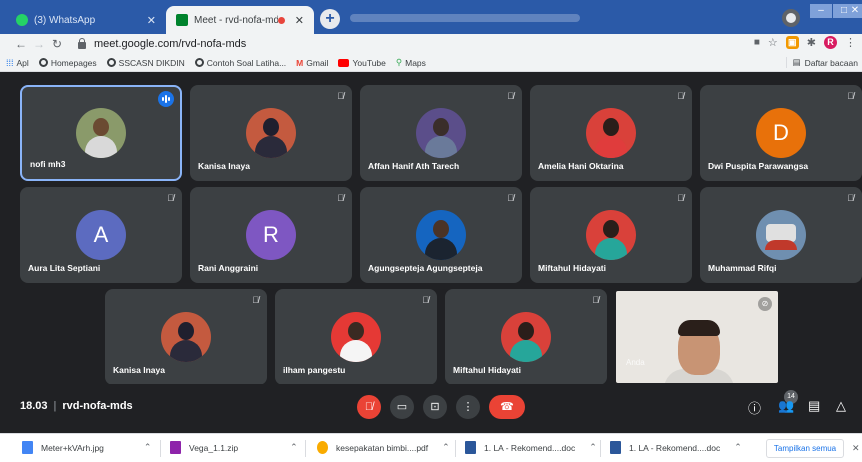 This screenshot has width=862, height=462. What do you see at coordinates (39, 44) in the screenshot?
I see `forward-icon: →` at bounding box center [39, 44].